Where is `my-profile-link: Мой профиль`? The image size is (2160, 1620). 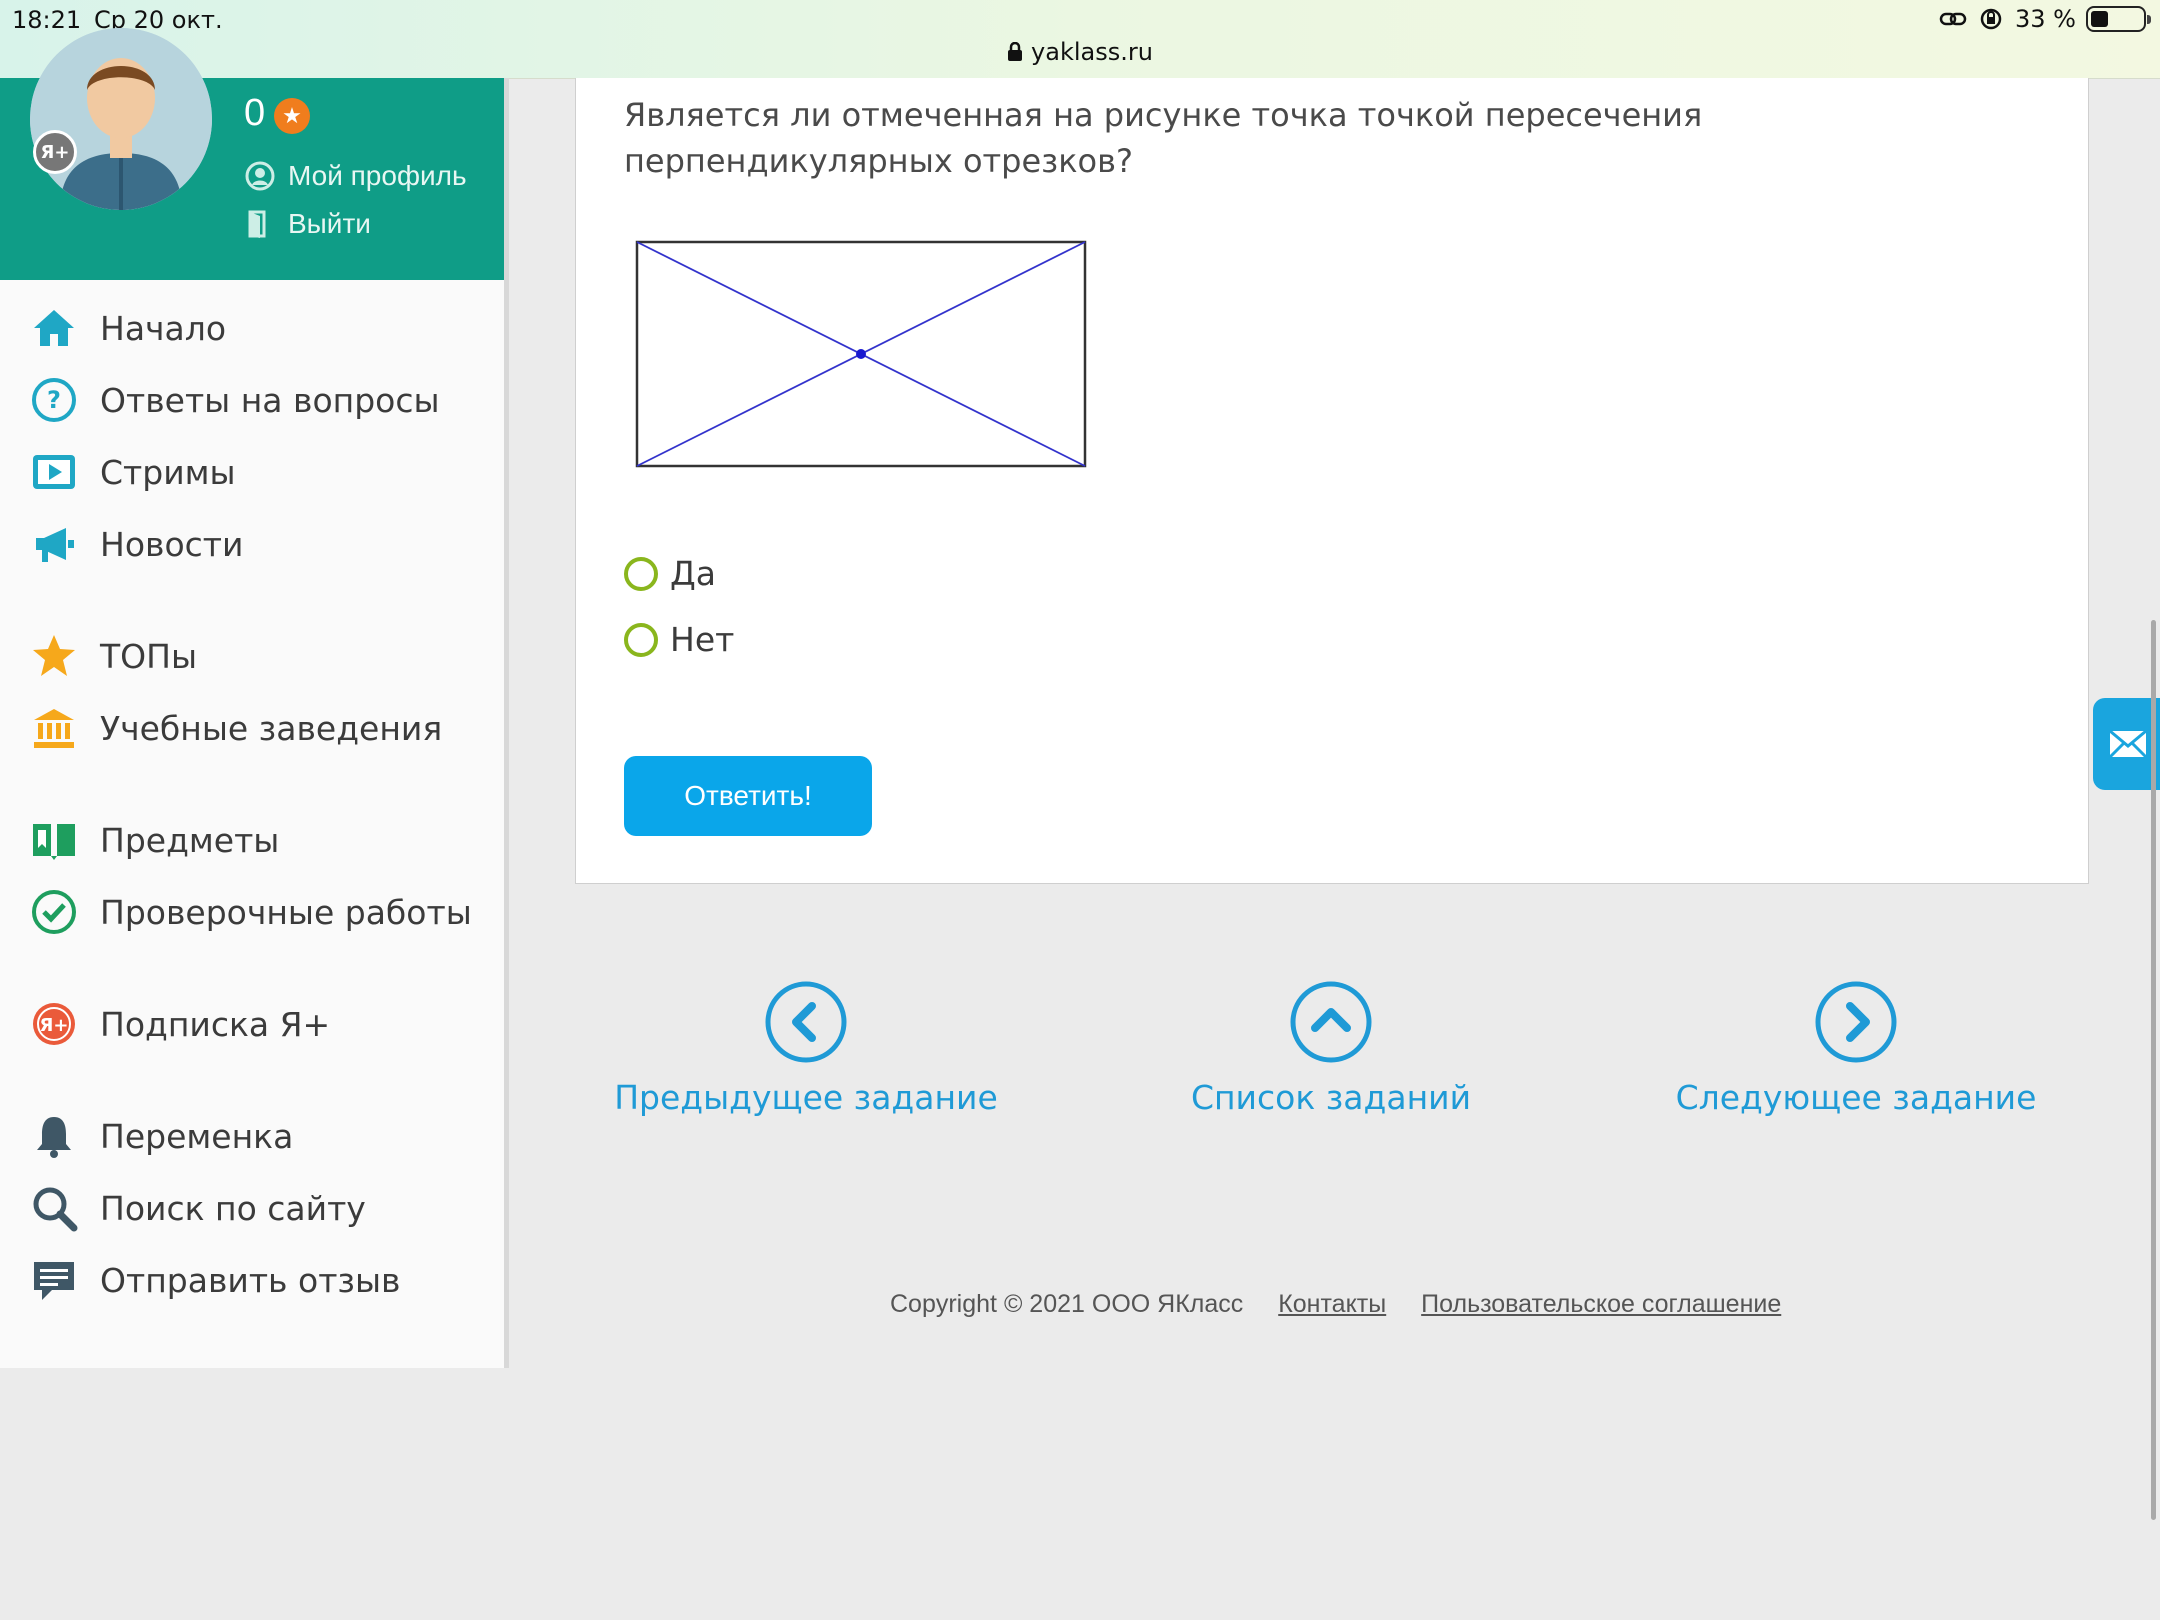
my-profile-link: Мой профиль is located at coordinates (355, 176).